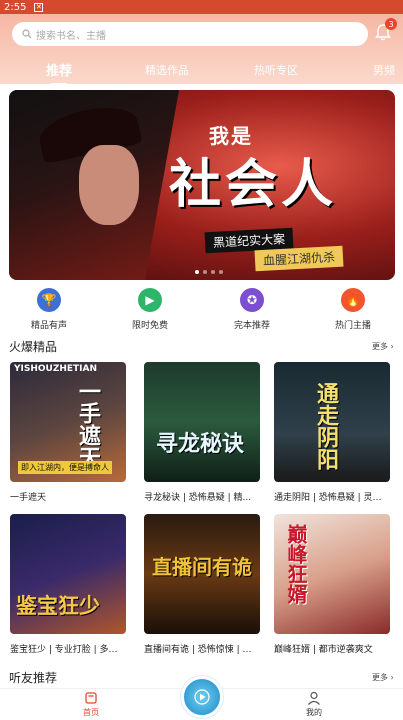 This screenshot has height=720, width=403. What do you see at coordinates (190, 34) in the screenshot?
I see `search-input: 搜索书名、主播` at bounding box center [190, 34].